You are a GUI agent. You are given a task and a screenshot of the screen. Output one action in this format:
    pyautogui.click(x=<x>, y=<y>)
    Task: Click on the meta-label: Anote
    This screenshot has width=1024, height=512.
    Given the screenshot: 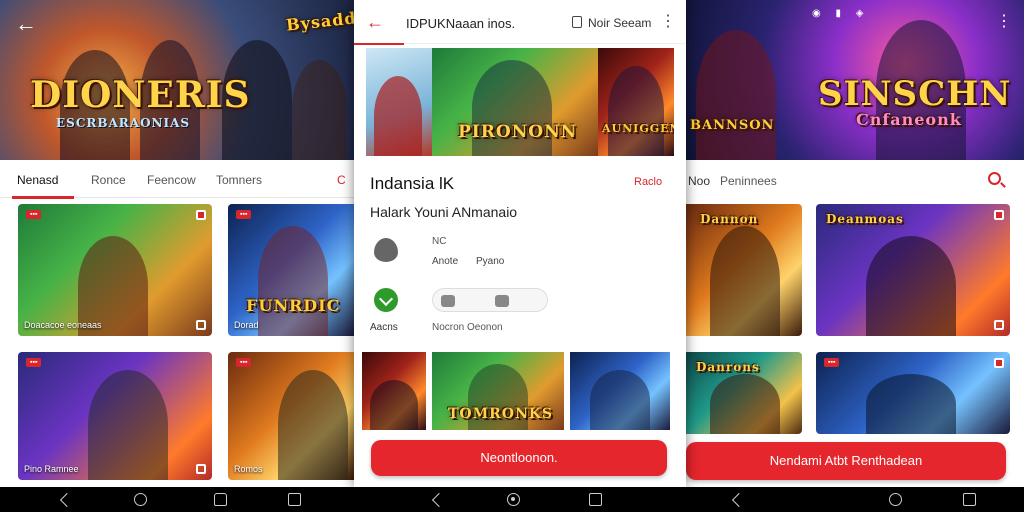 What is the action you would take?
    pyautogui.click(x=445, y=261)
    